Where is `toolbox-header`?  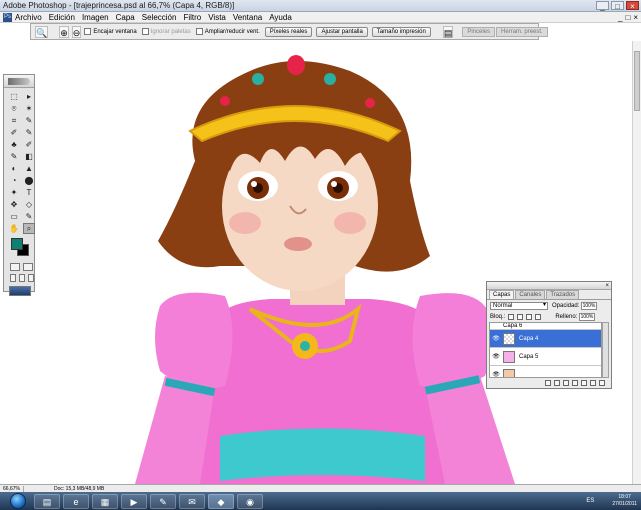 toolbox-header is located at coordinates (19, 81).